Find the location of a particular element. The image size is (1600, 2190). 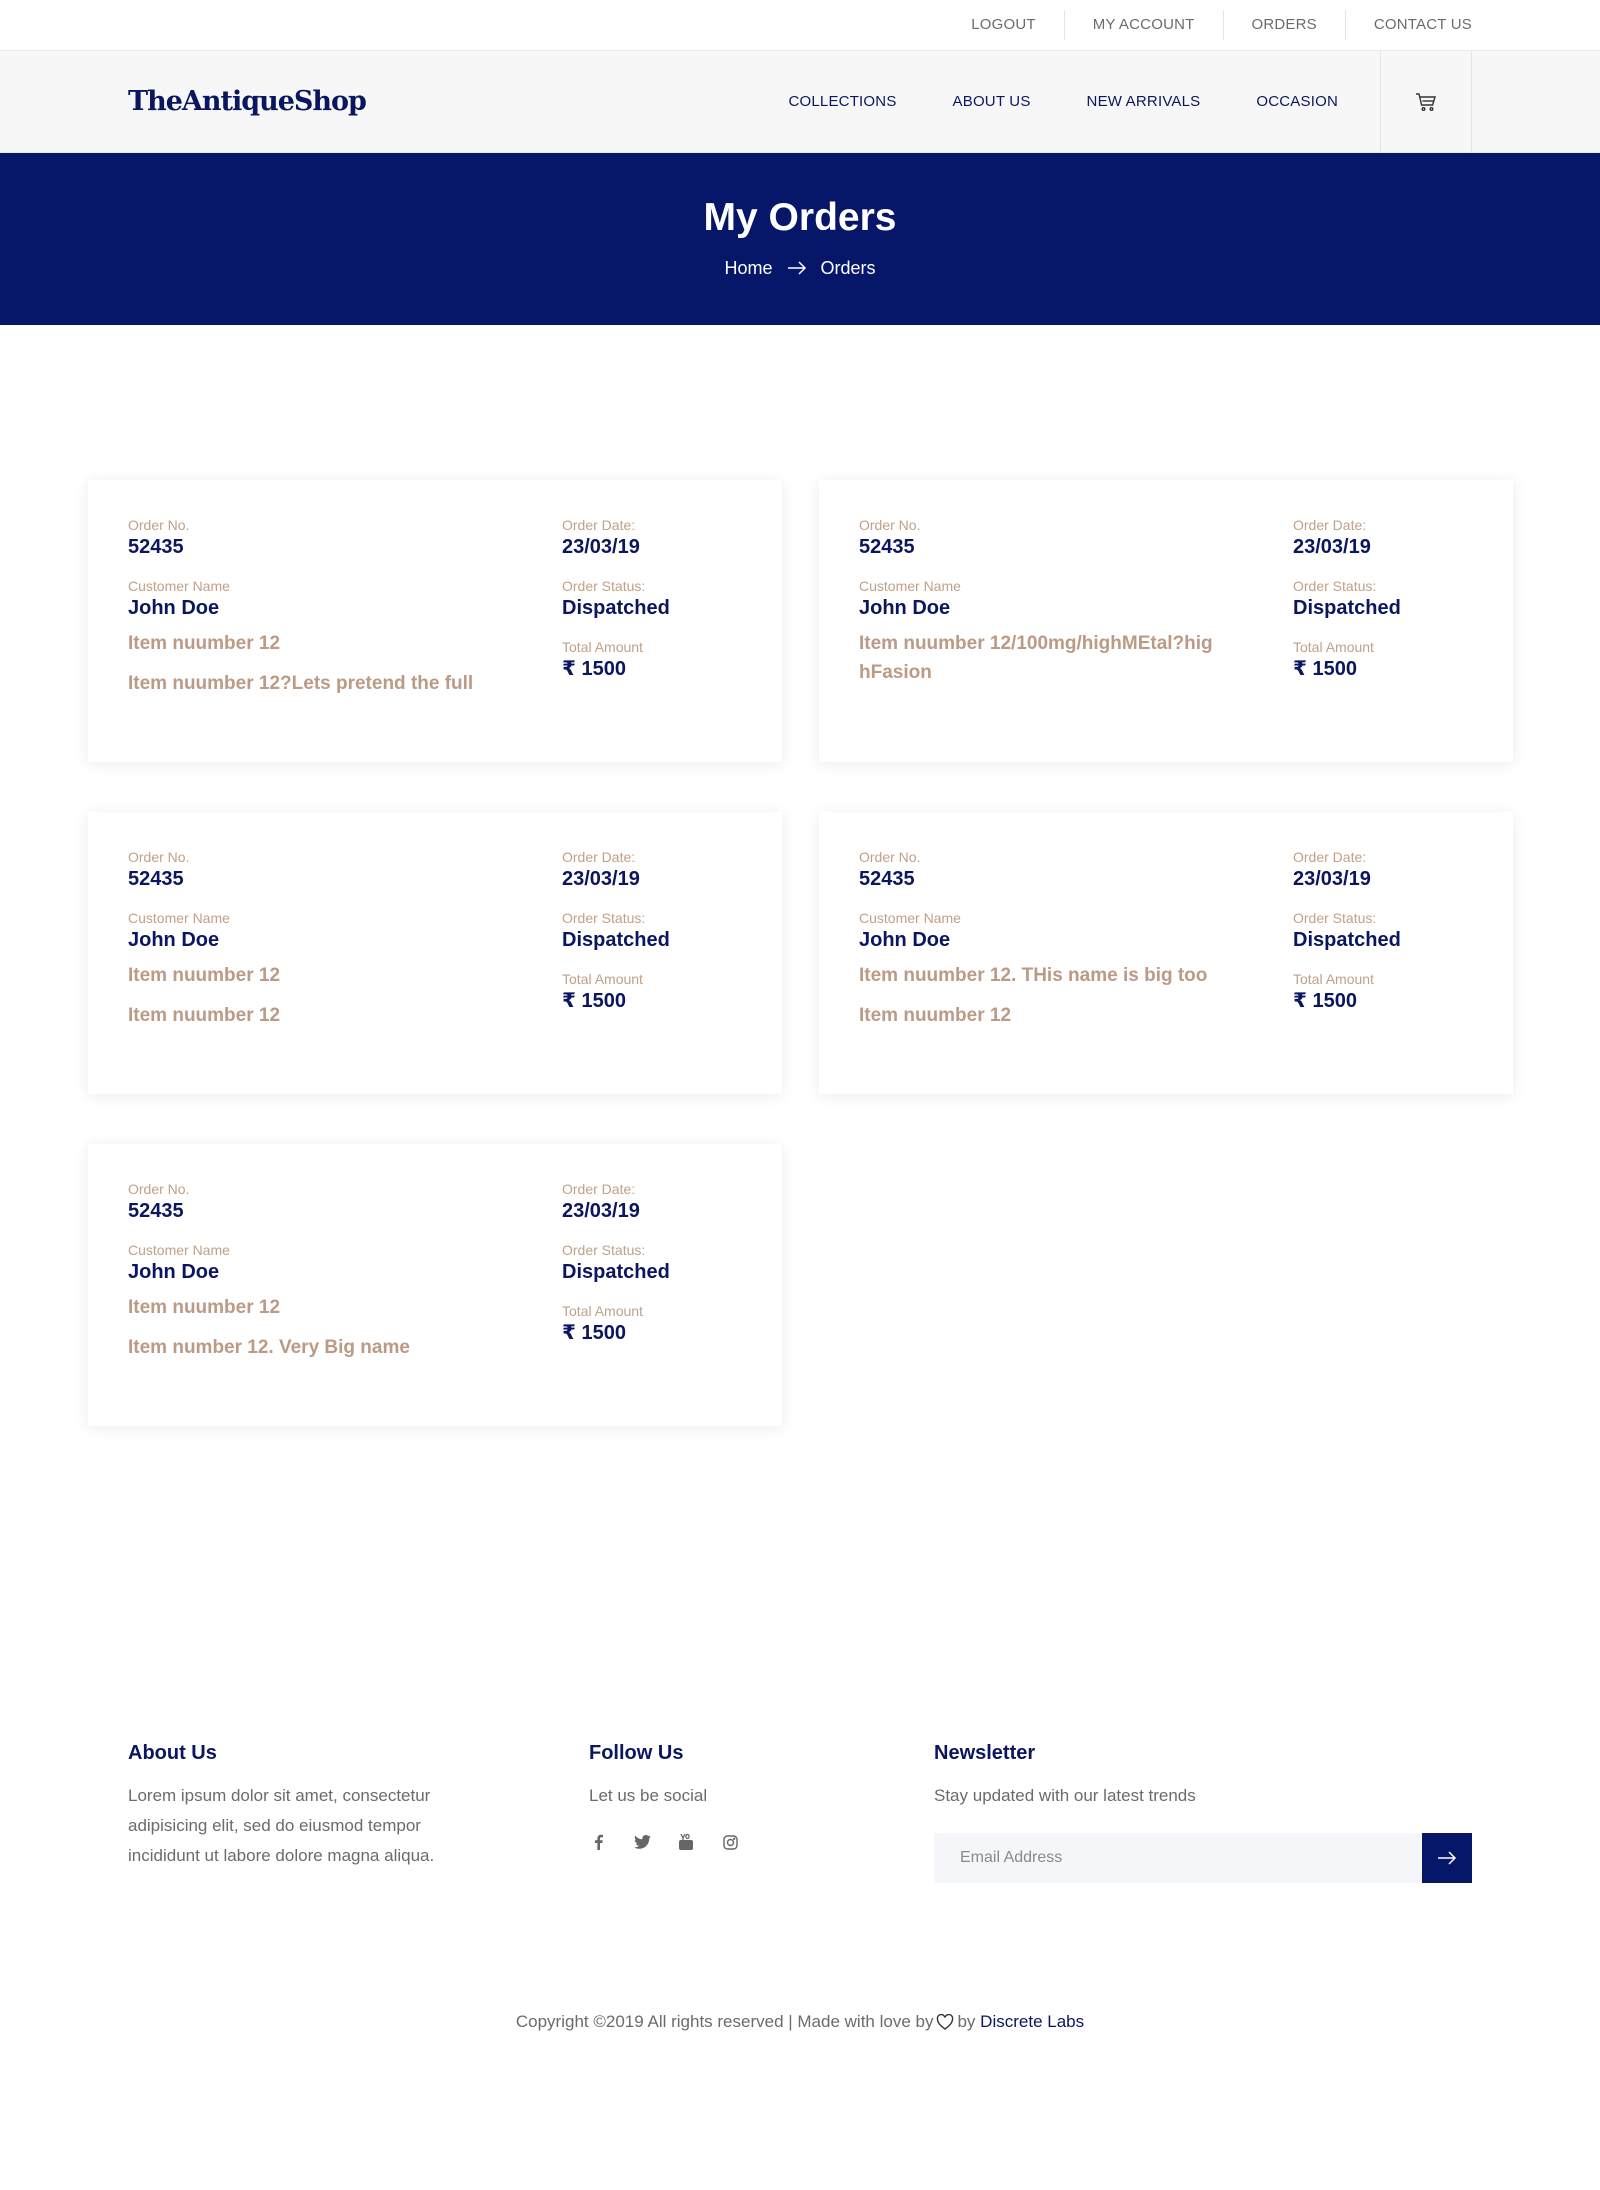

twitter-icon is located at coordinates (642, 1842).